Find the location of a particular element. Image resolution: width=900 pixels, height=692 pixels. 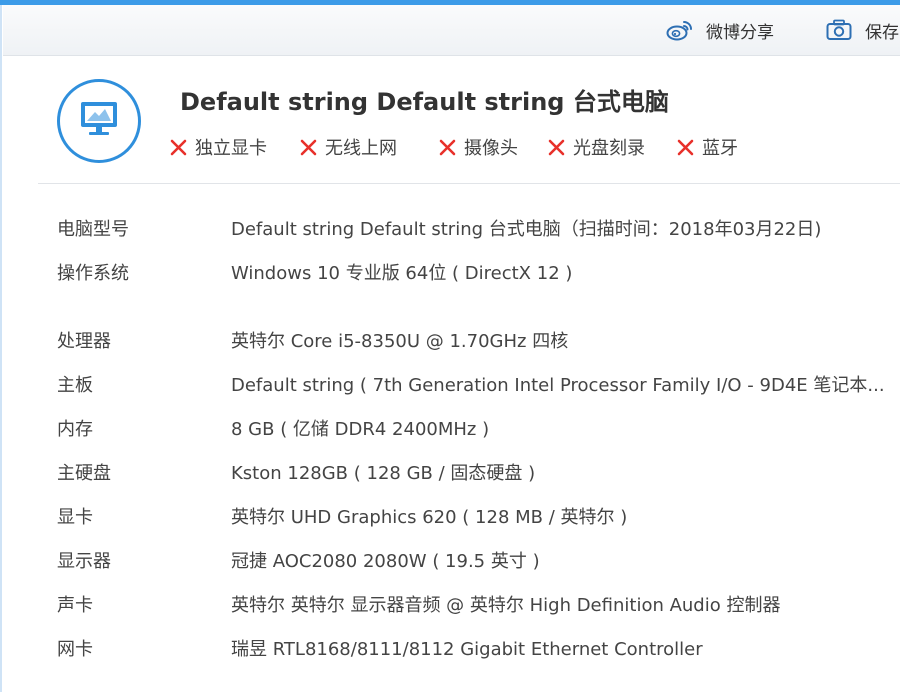

spec-value: 英特尔 UHD Graphics 620 ( 128 MB / 英特尔 ) is located at coordinates (429, 517).